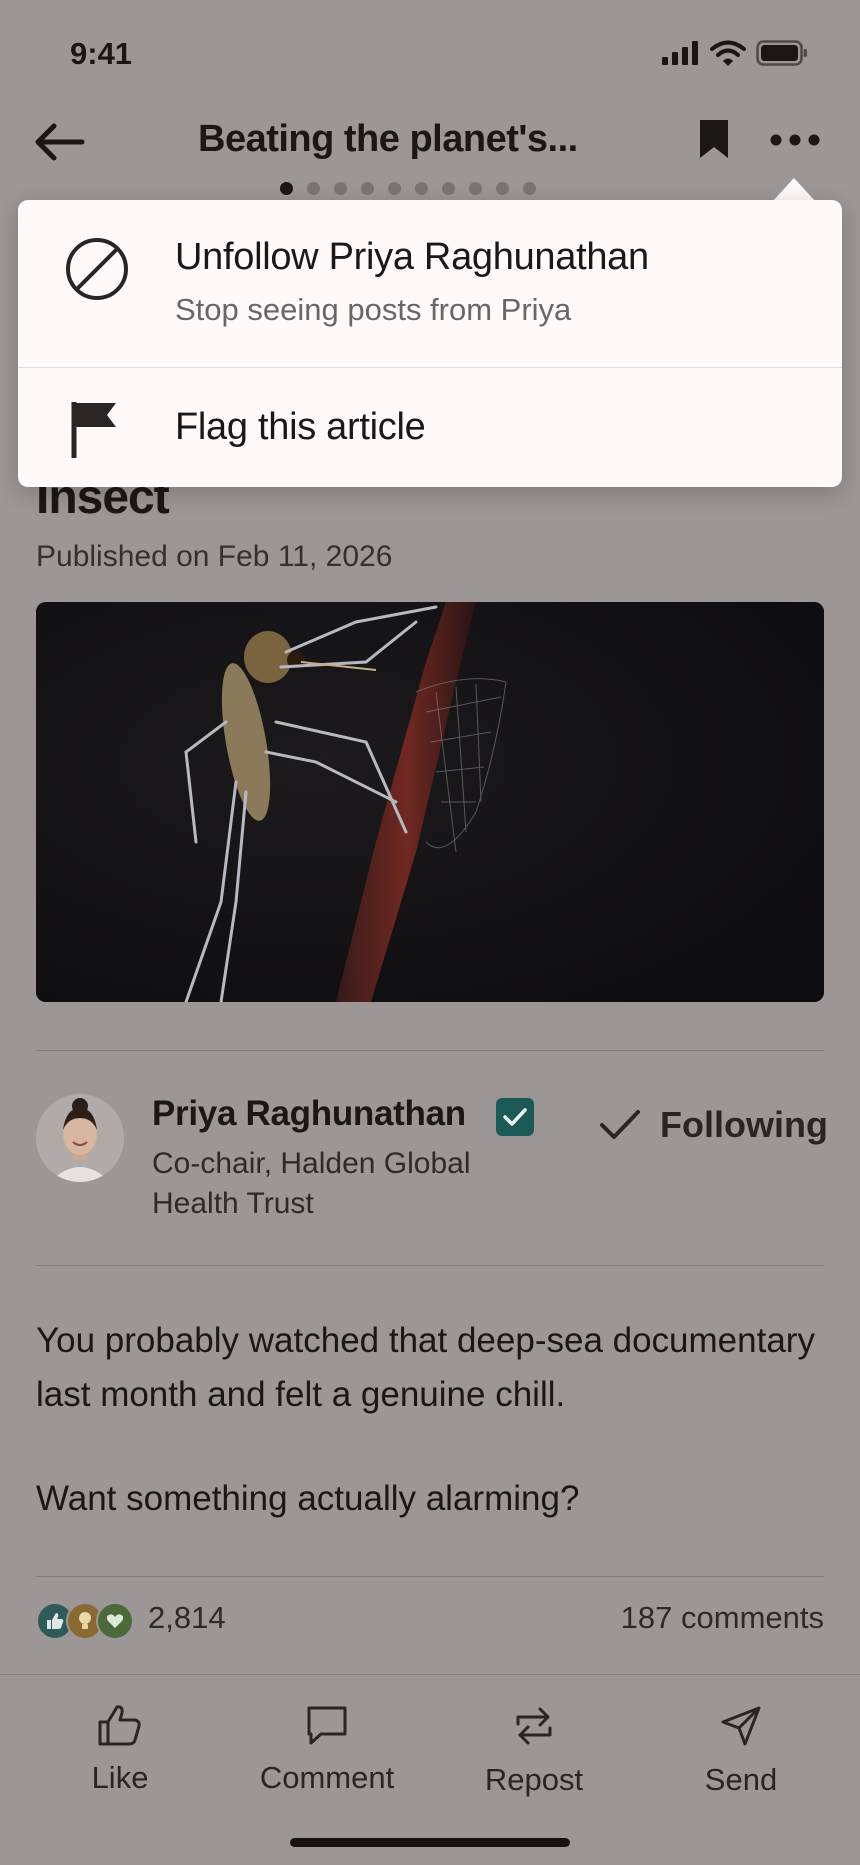 The width and height of the screenshot is (860, 1865). I want to click on following-button: Following, so click(713, 1125).